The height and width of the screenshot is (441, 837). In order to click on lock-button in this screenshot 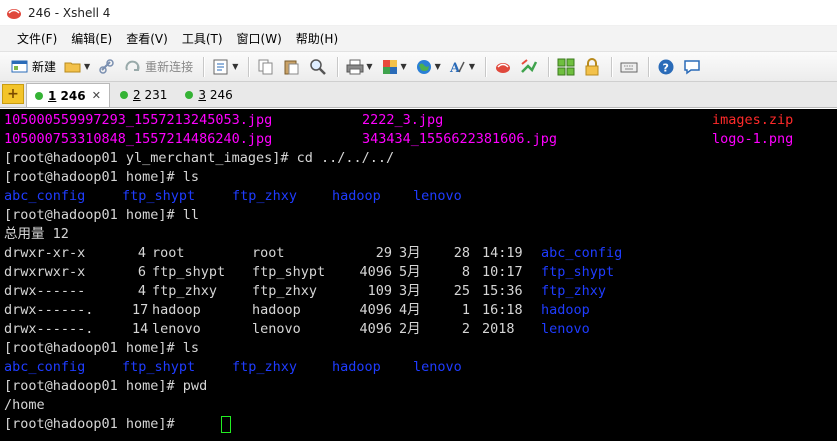, I will do `click(592, 67)`.